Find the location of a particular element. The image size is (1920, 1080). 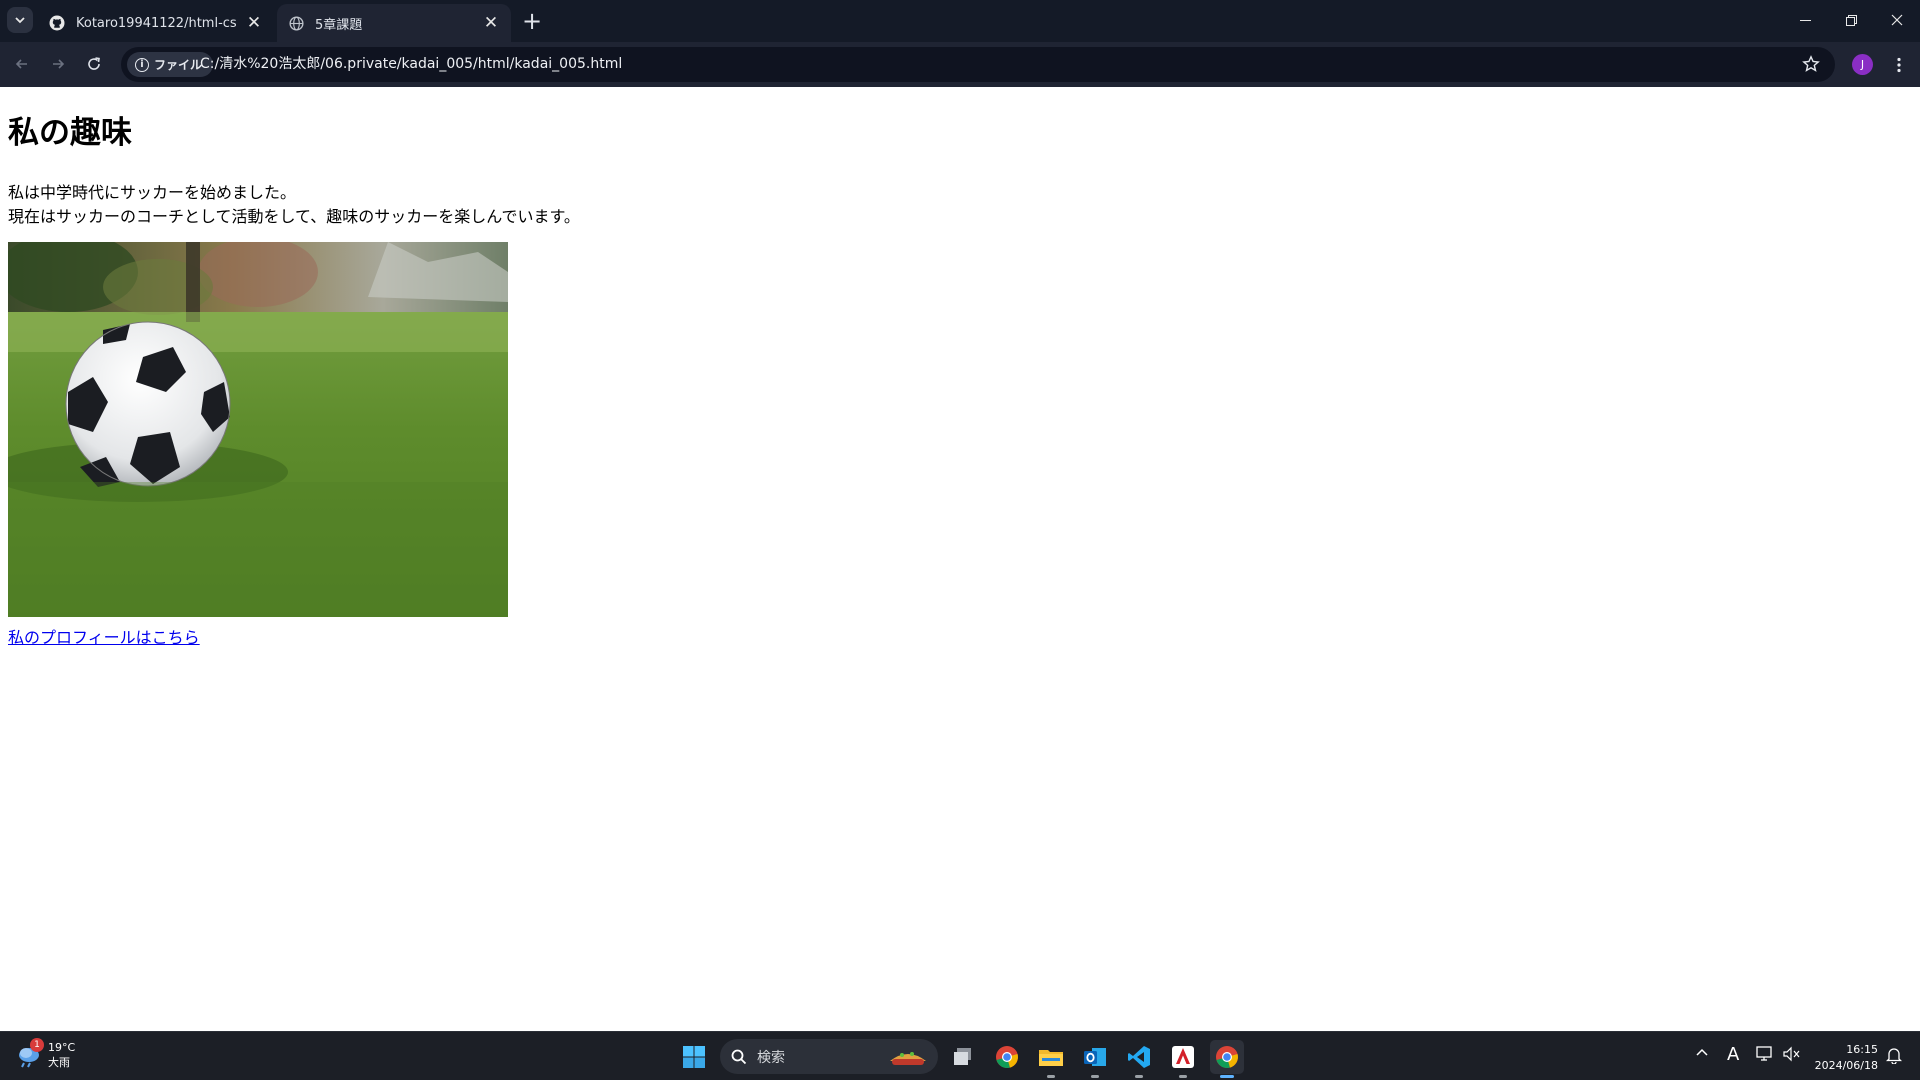

notification-bell-icon is located at coordinates (1894, 1057).